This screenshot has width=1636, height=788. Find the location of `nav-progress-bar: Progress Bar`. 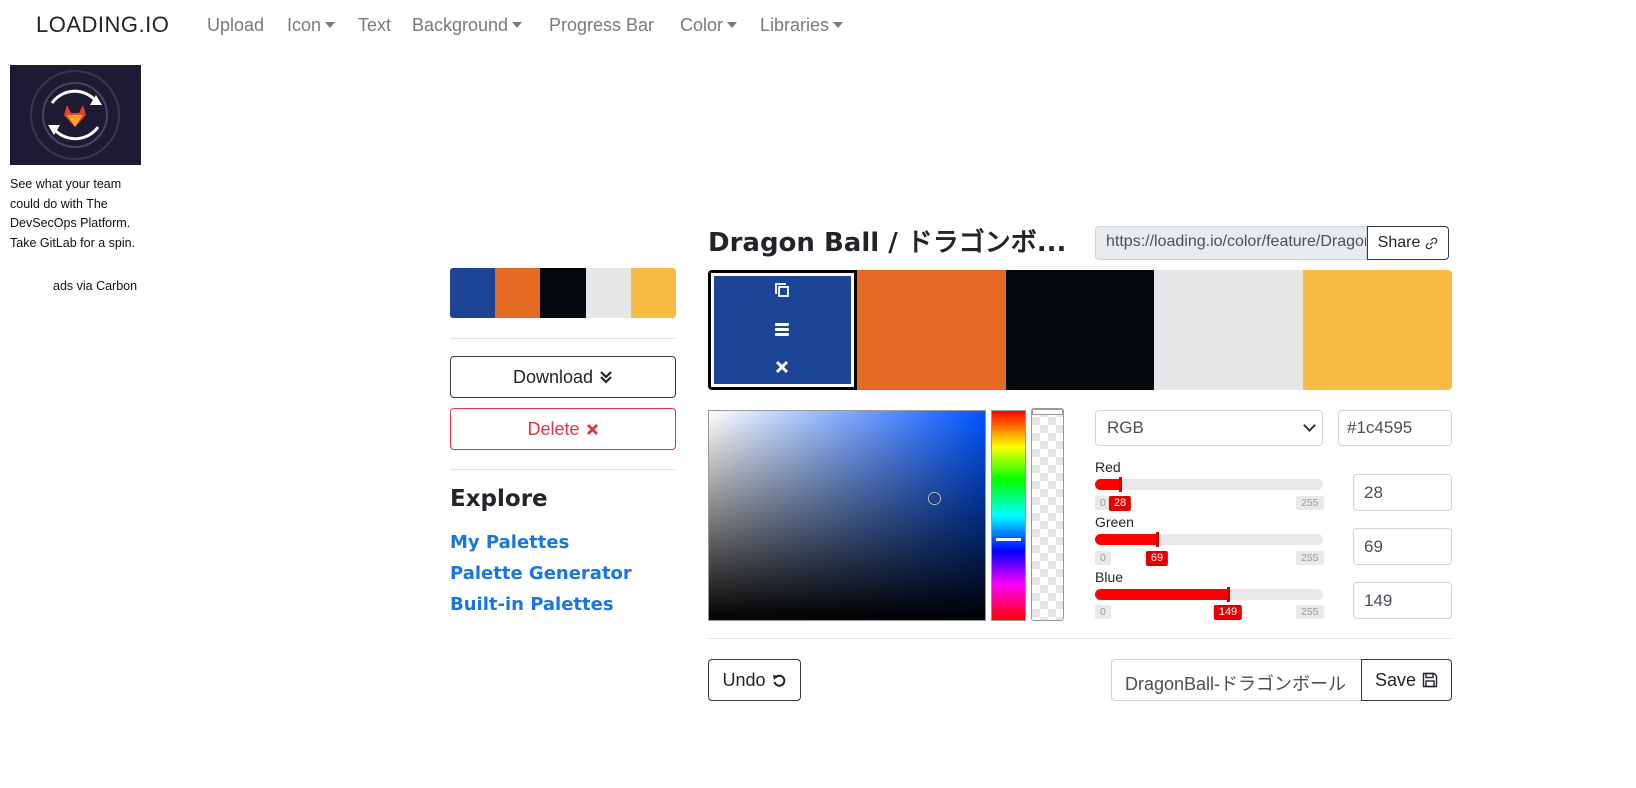

nav-progress-bar: Progress Bar is located at coordinates (601, 25).